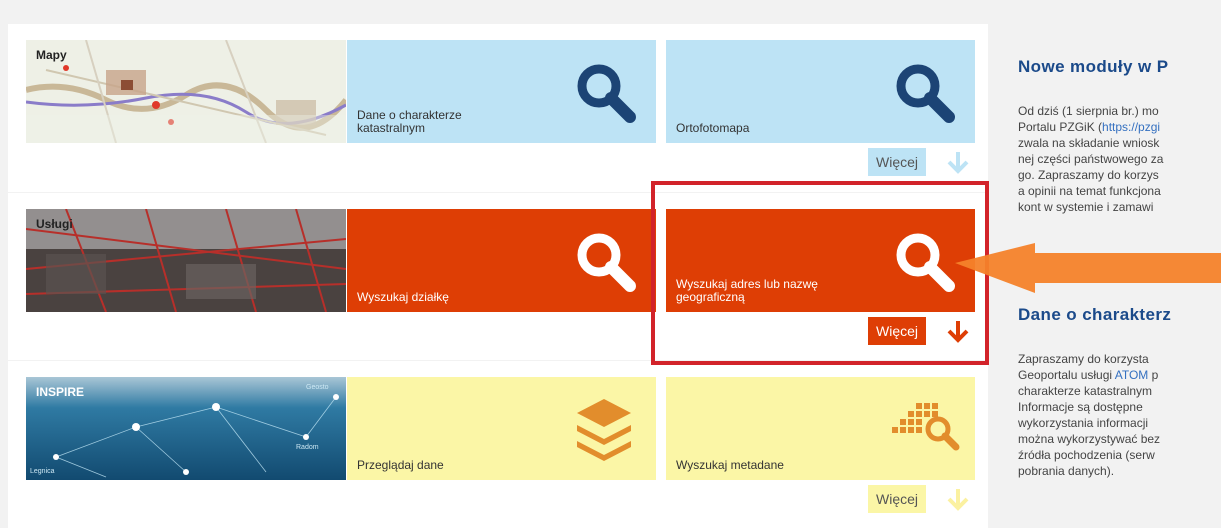 The height and width of the screenshot is (528, 1221). Describe the element at coordinates (409, 121) in the screenshot. I see `tile-label: Dane o charakterze katastralnym` at that location.